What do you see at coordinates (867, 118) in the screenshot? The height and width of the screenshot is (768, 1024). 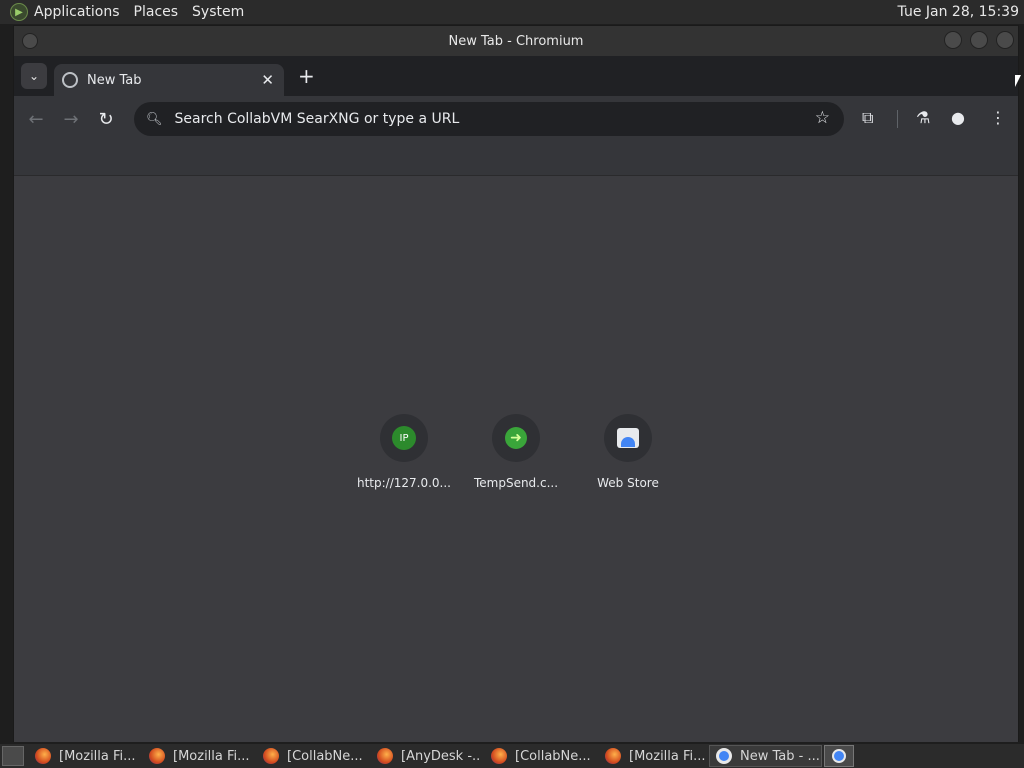 I see `extensions-icon: ⧉` at bounding box center [867, 118].